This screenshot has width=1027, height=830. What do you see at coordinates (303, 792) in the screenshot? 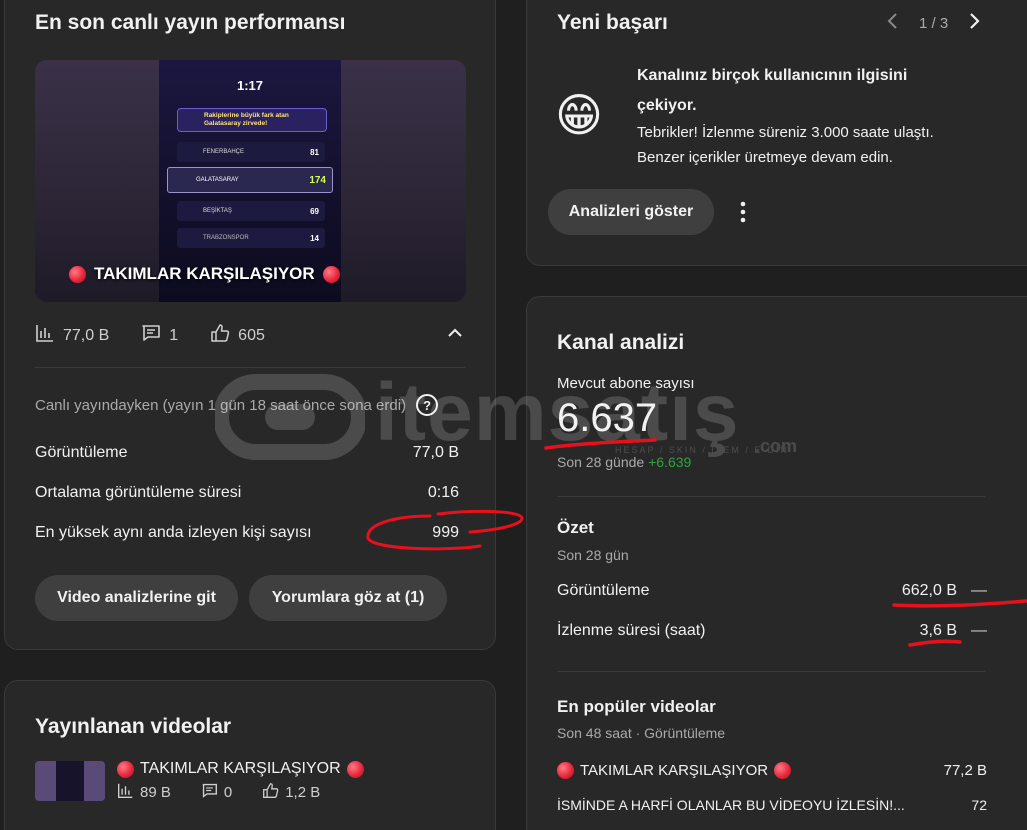
I see `likes-count: 1,2 B` at bounding box center [303, 792].